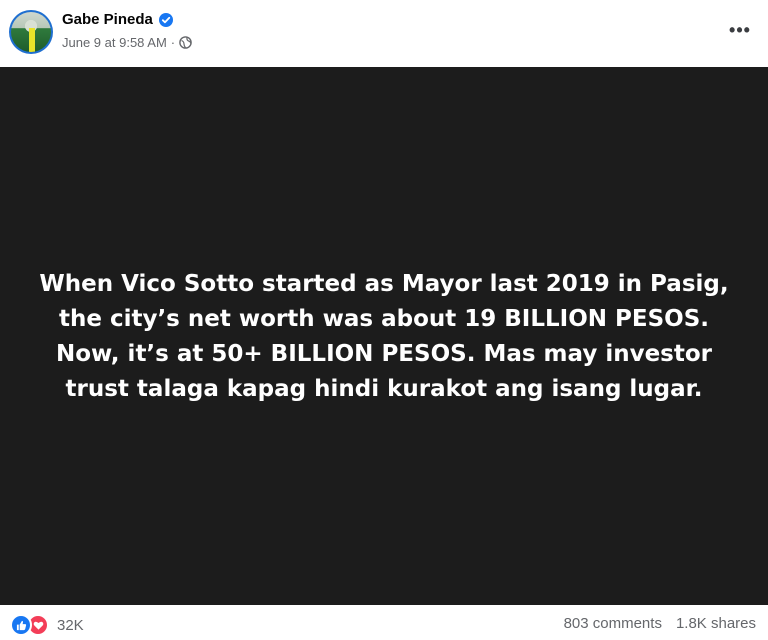  I want to click on post-stats: 803 comments 1.8K shares, so click(660, 623).